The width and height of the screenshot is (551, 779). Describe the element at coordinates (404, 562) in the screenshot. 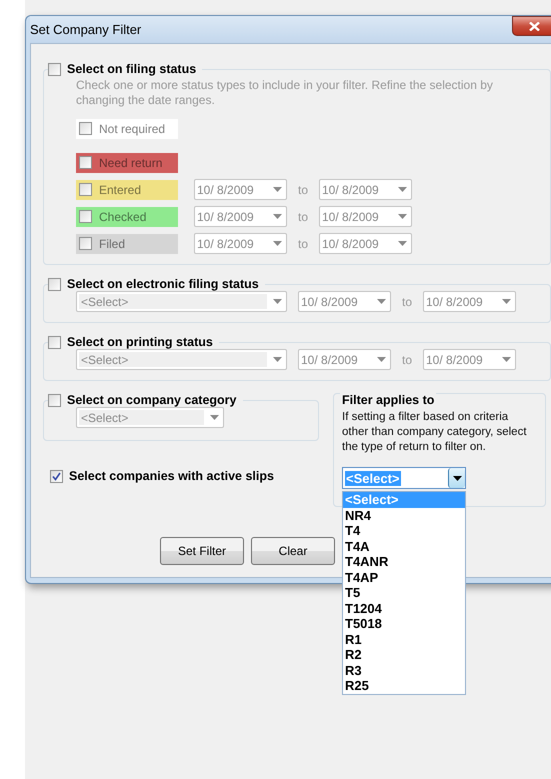

I see `list-option: T4ANR` at that location.